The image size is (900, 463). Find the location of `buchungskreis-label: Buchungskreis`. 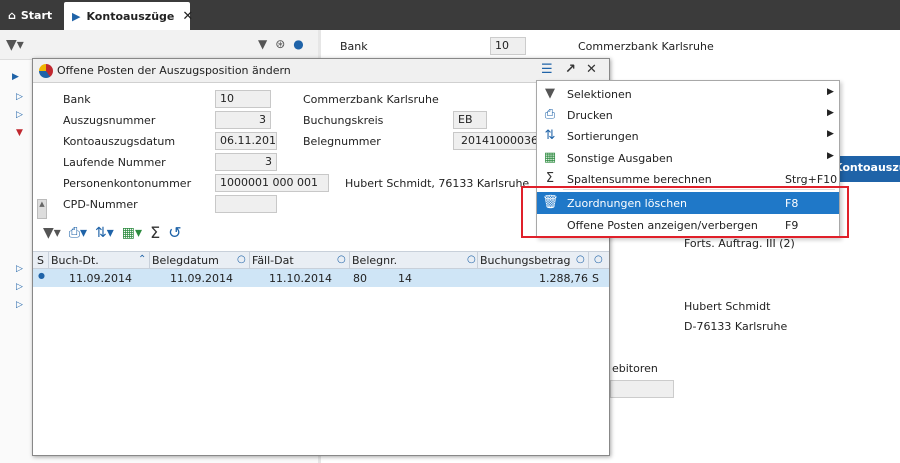

buchungskreis-label: Buchungskreis is located at coordinates (343, 120).